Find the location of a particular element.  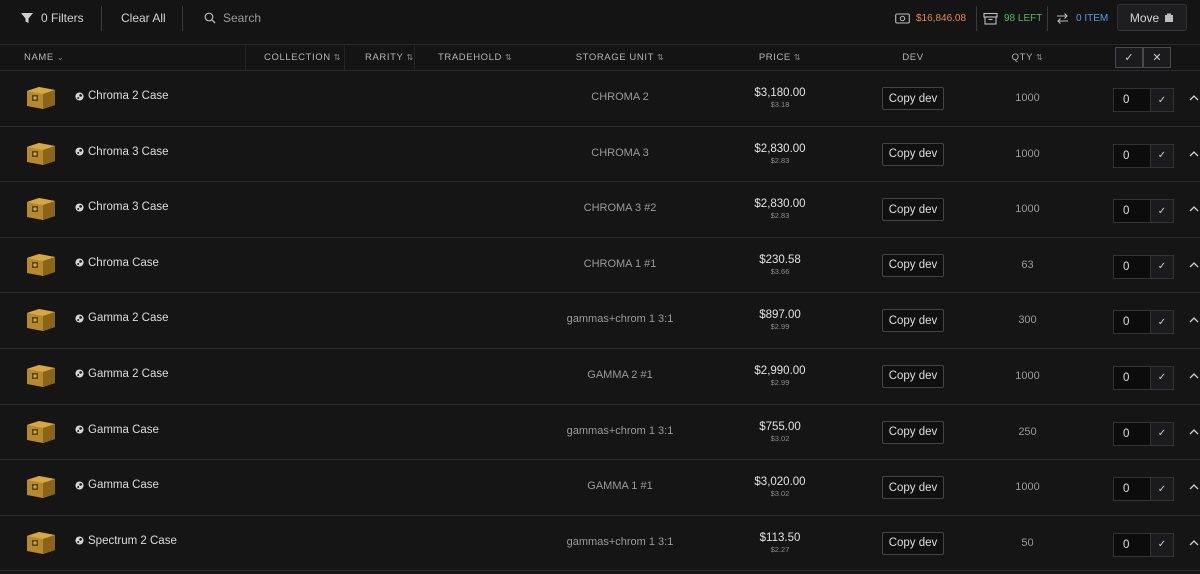

clear-selection-button: ✕ is located at coordinates (1157, 57).